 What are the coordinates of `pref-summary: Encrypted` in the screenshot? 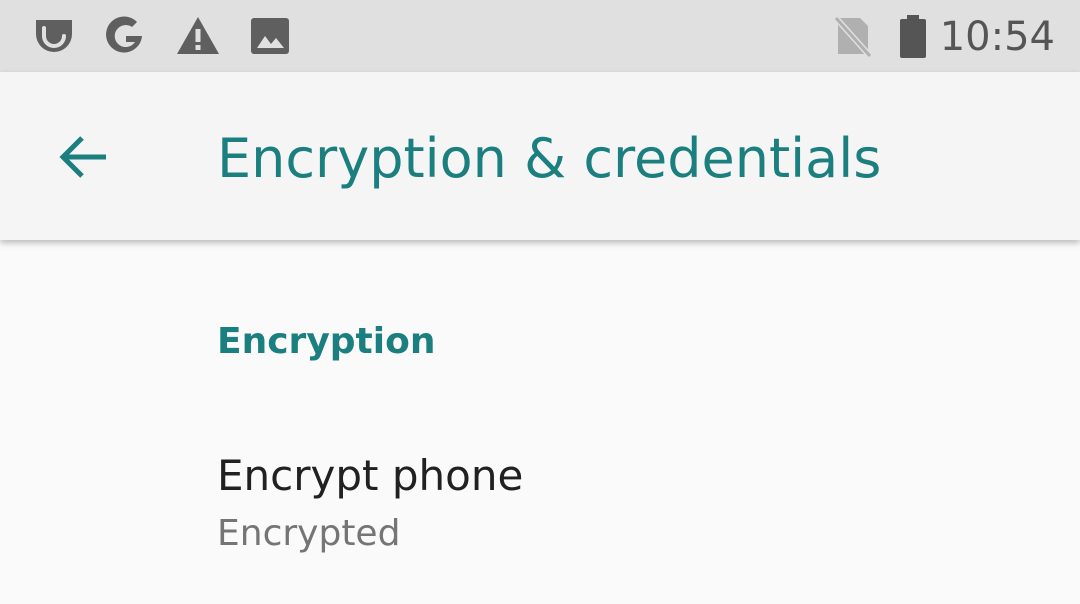 It's located at (309, 533).